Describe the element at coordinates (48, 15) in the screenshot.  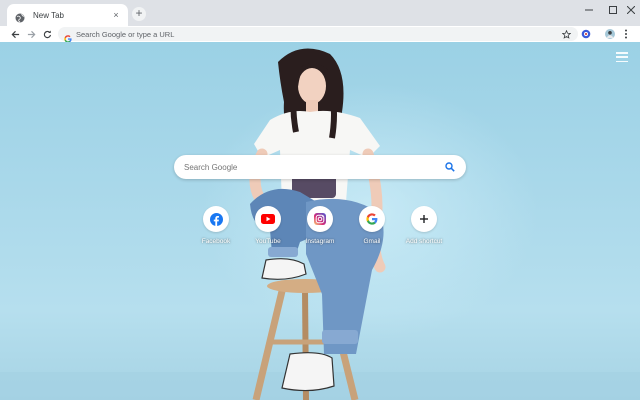
I see `tab-title: New Tab` at that location.